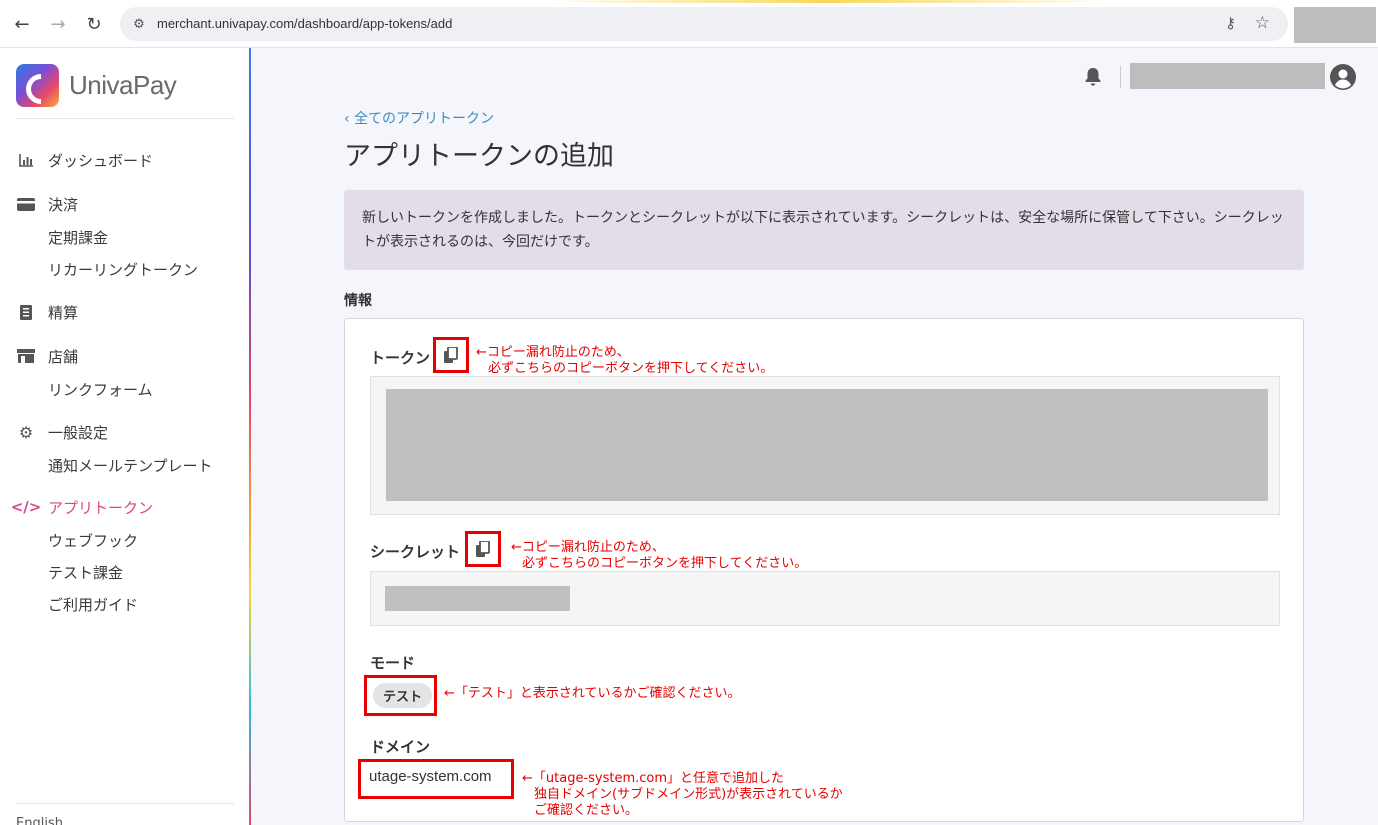 Image resolution: width=1378 pixels, height=825 pixels. What do you see at coordinates (26, 432) in the screenshot?
I see `gear-icon: ⚙` at bounding box center [26, 432].